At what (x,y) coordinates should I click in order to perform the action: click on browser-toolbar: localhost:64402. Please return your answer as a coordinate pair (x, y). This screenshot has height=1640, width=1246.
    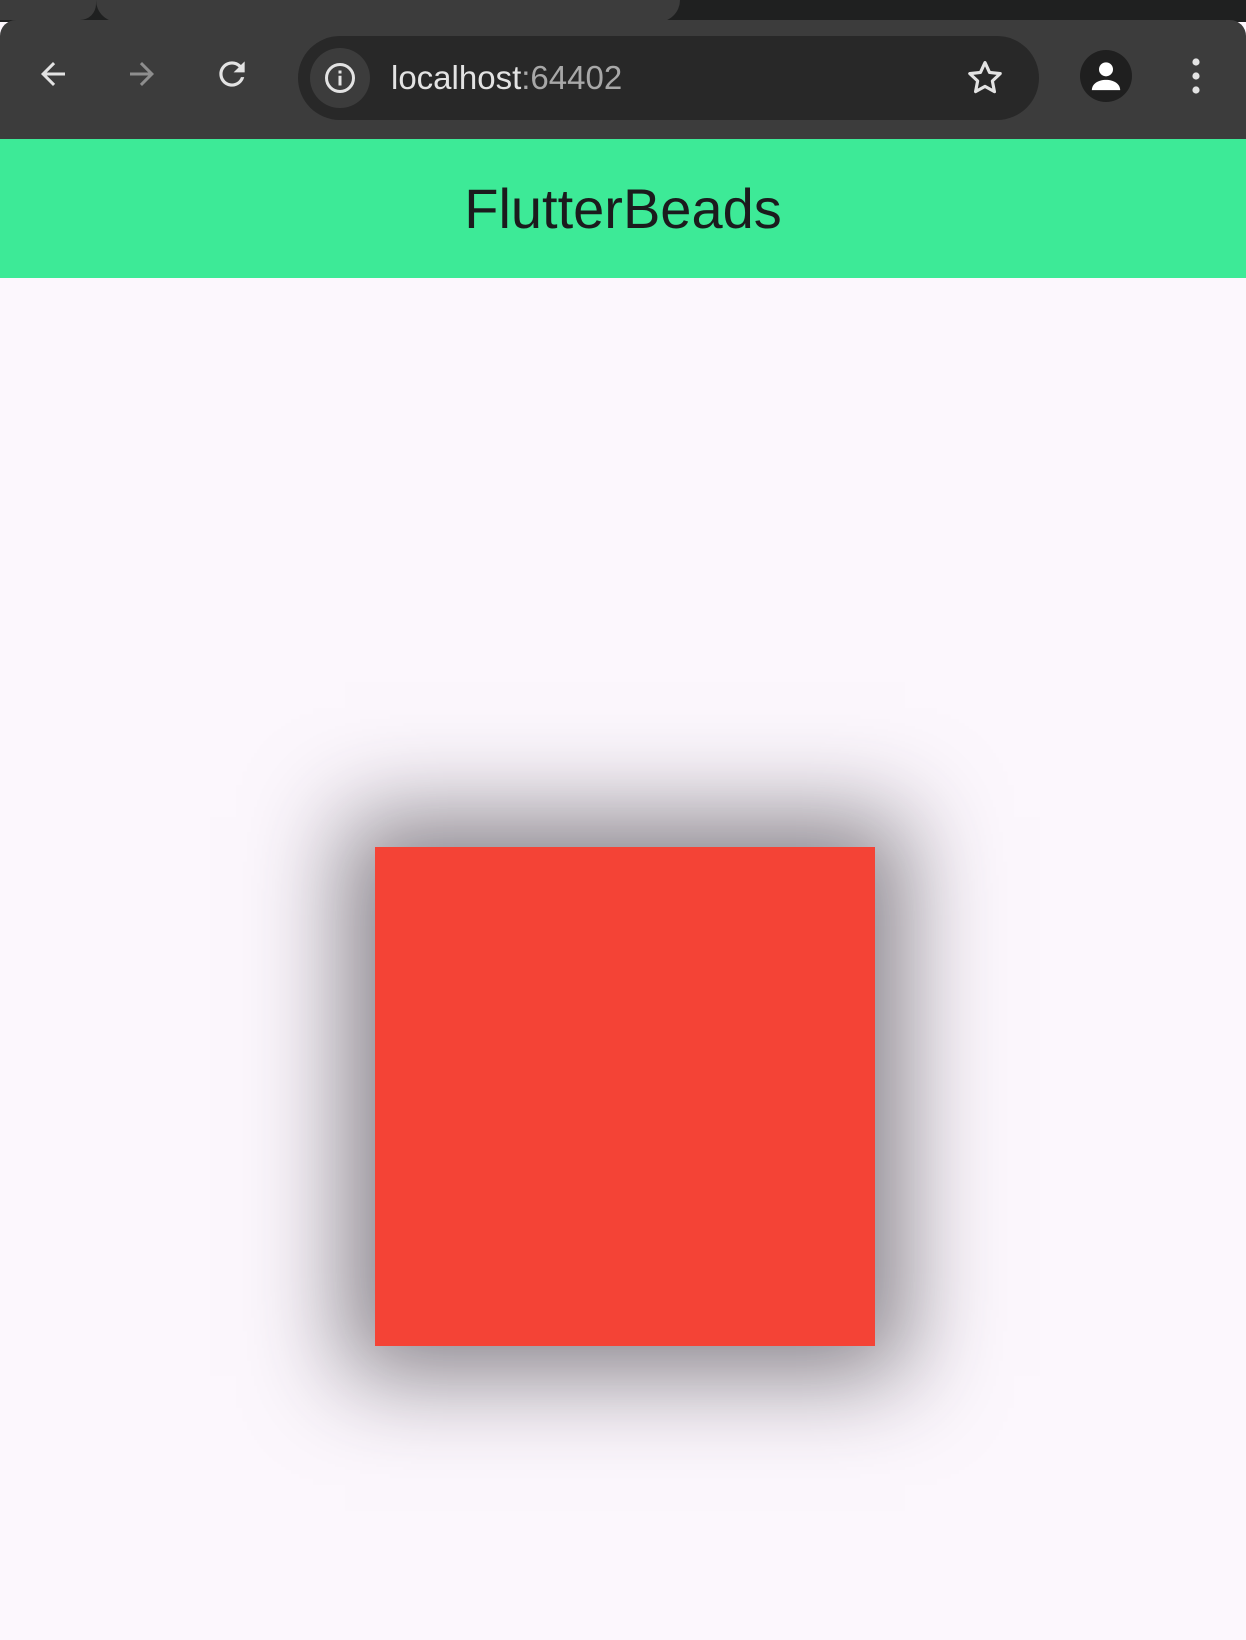
    Looking at the image, I should click on (623, 79).